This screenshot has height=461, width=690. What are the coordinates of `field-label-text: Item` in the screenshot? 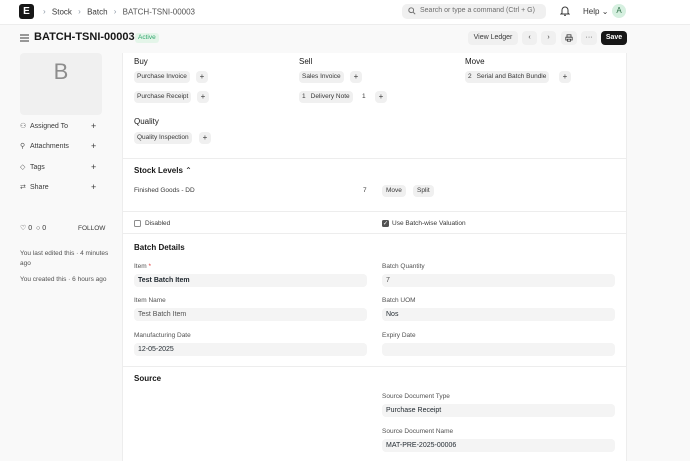 It's located at (140, 266).